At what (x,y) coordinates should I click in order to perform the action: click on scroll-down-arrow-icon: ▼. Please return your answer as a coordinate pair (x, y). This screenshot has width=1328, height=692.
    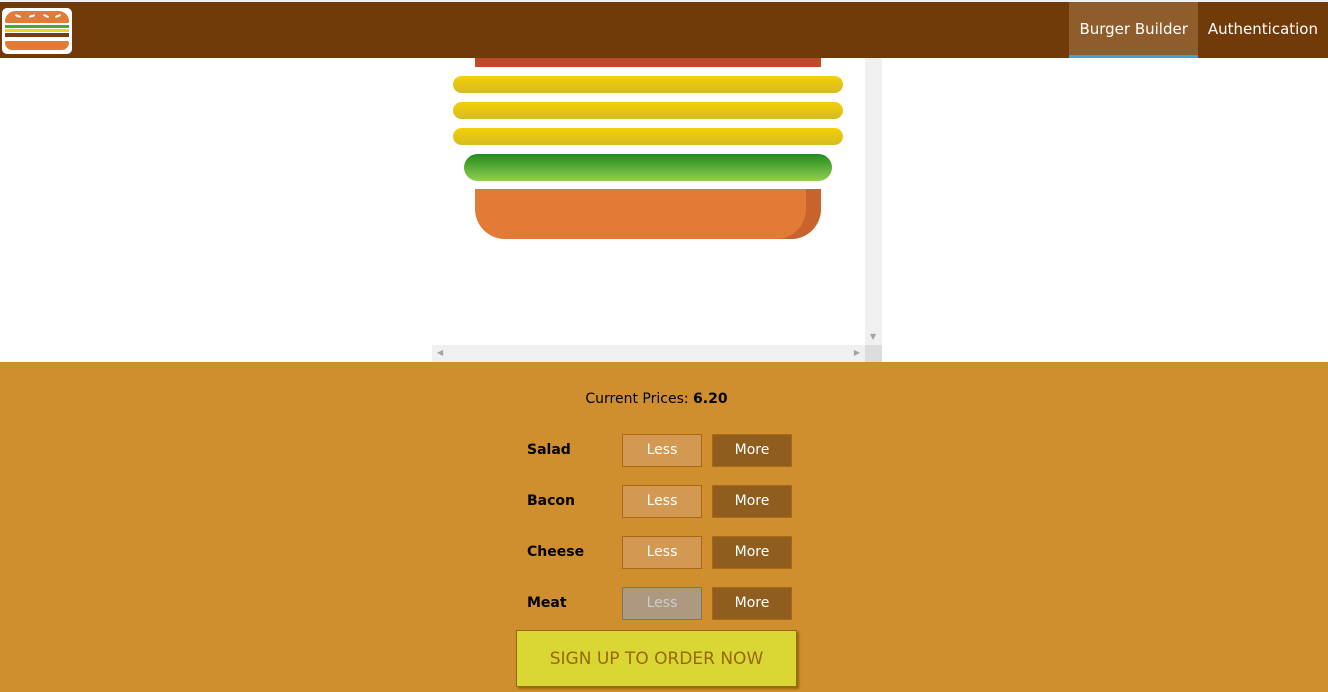
    Looking at the image, I should click on (873, 336).